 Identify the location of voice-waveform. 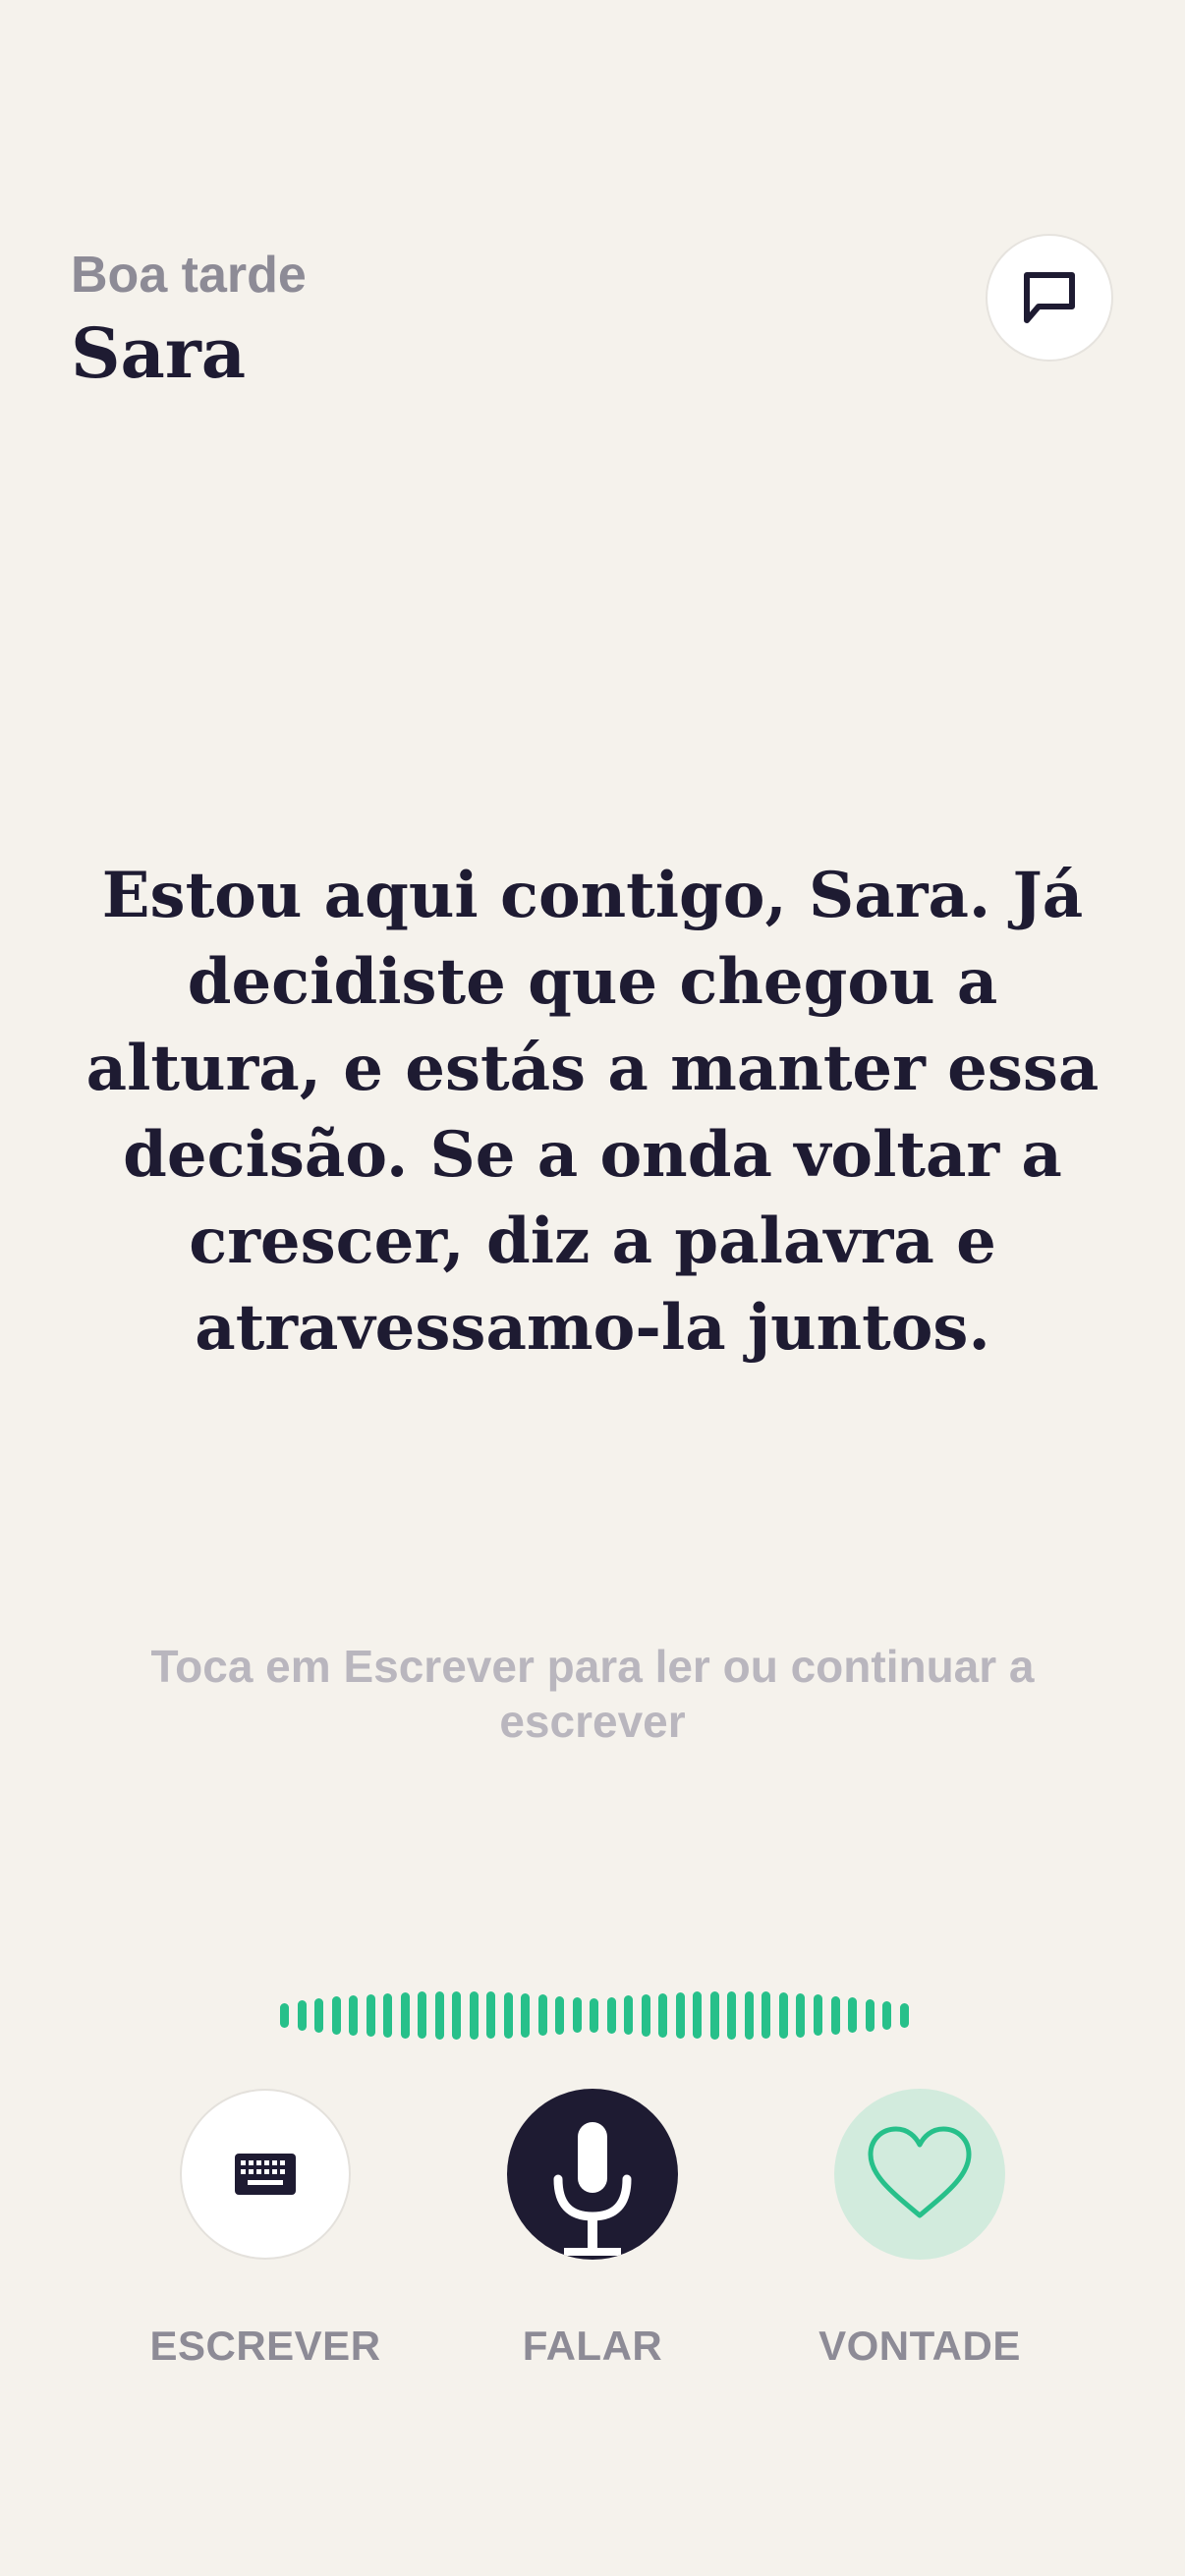
(594, 2015).